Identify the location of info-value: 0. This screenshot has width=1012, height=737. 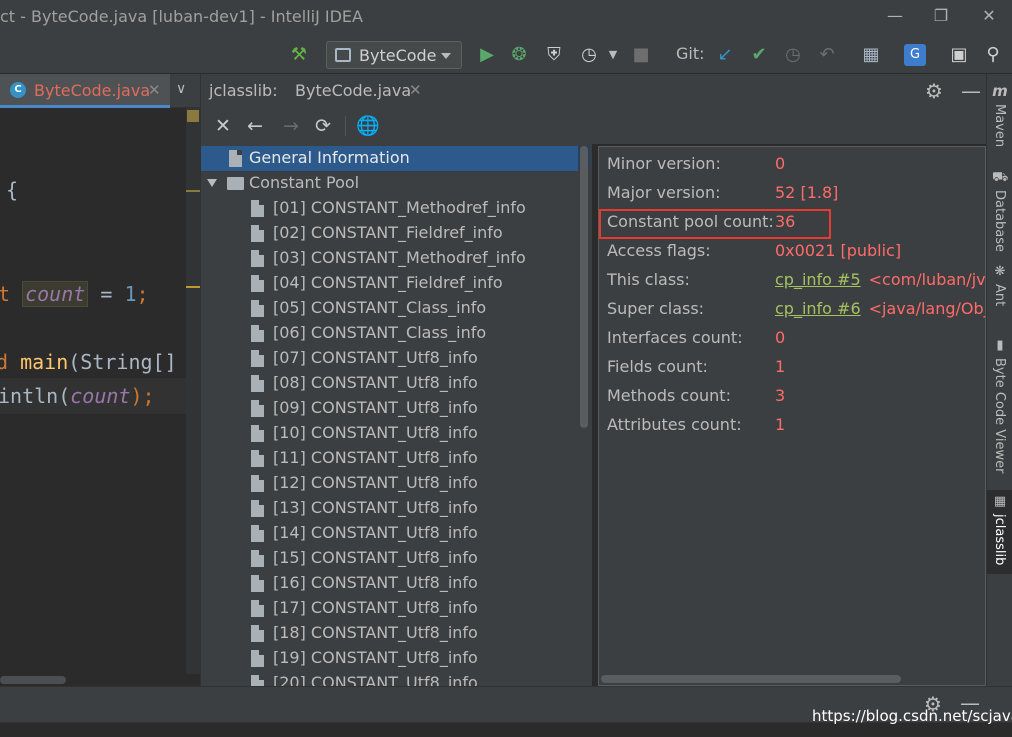
(780, 163).